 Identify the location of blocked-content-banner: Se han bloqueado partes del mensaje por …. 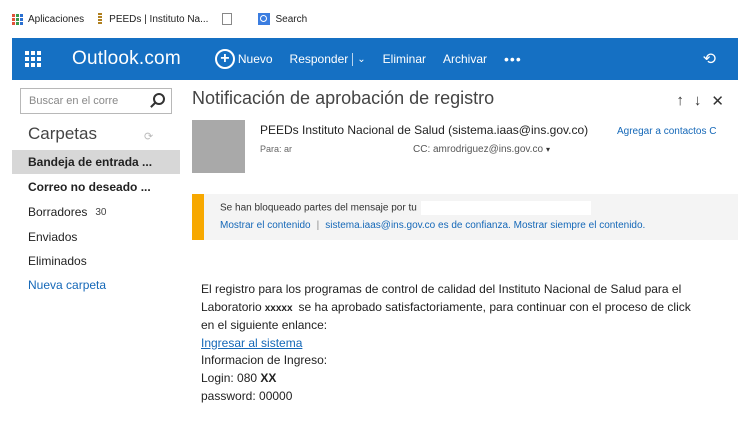
(465, 217).